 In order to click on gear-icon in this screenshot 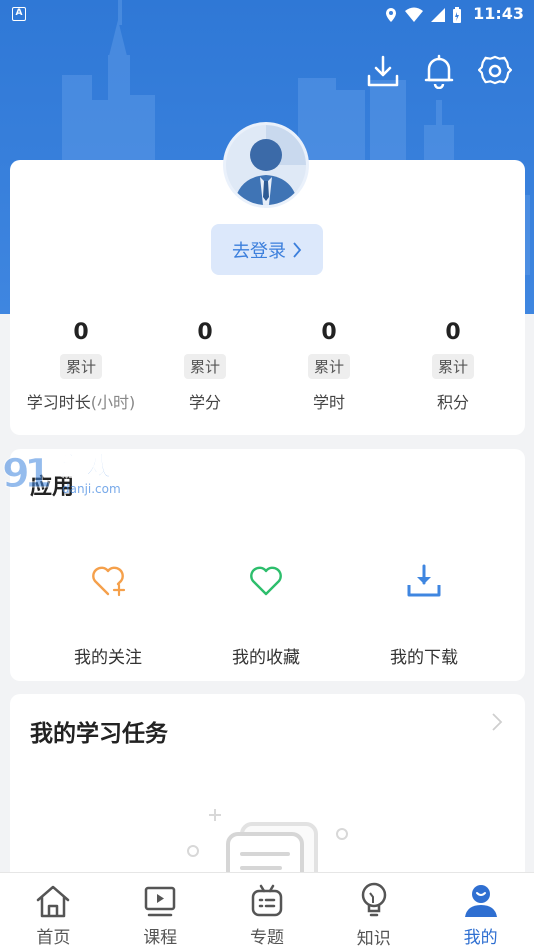, I will do `click(495, 71)`.